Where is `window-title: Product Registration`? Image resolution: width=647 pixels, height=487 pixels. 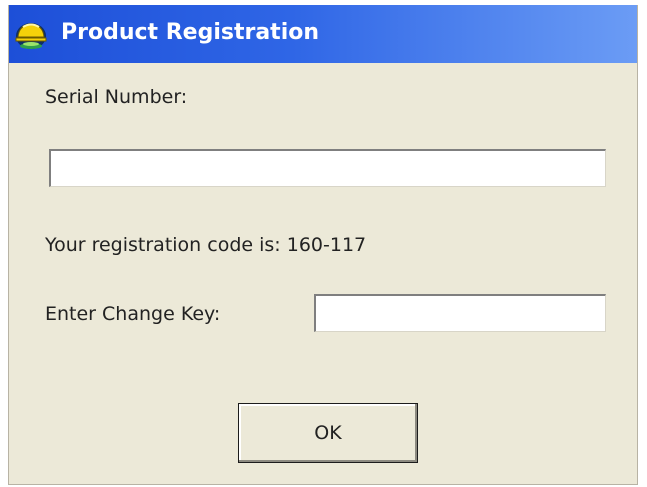 window-title: Product Registration is located at coordinates (190, 32).